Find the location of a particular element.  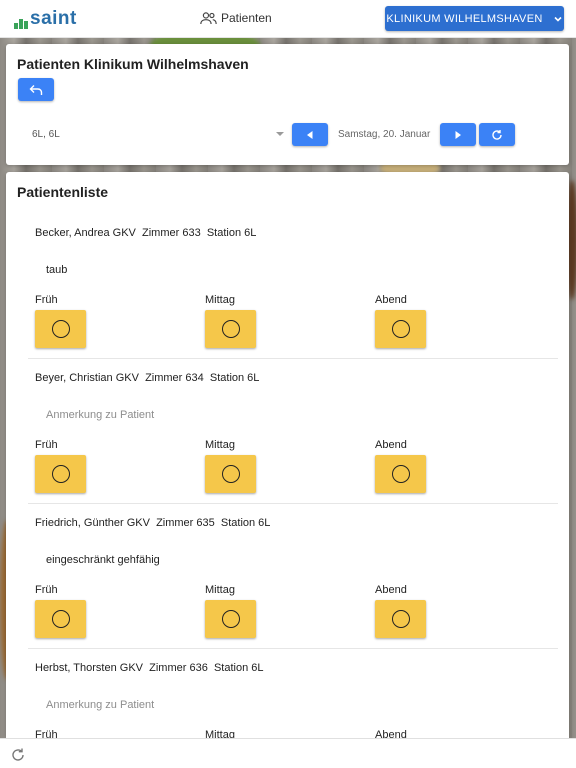

clinic-select-label: KLINIKUM WILHELMSHAVEN is located at coordinates (464, 18).